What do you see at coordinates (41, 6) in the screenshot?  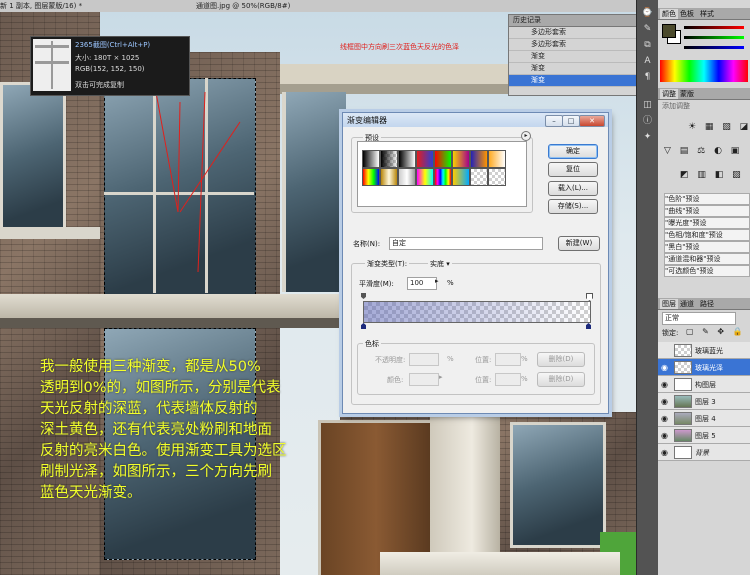 I see `document-tab-1: 新 1 副本, 图层蒙版/16) *` at bounding box center [41, 6].